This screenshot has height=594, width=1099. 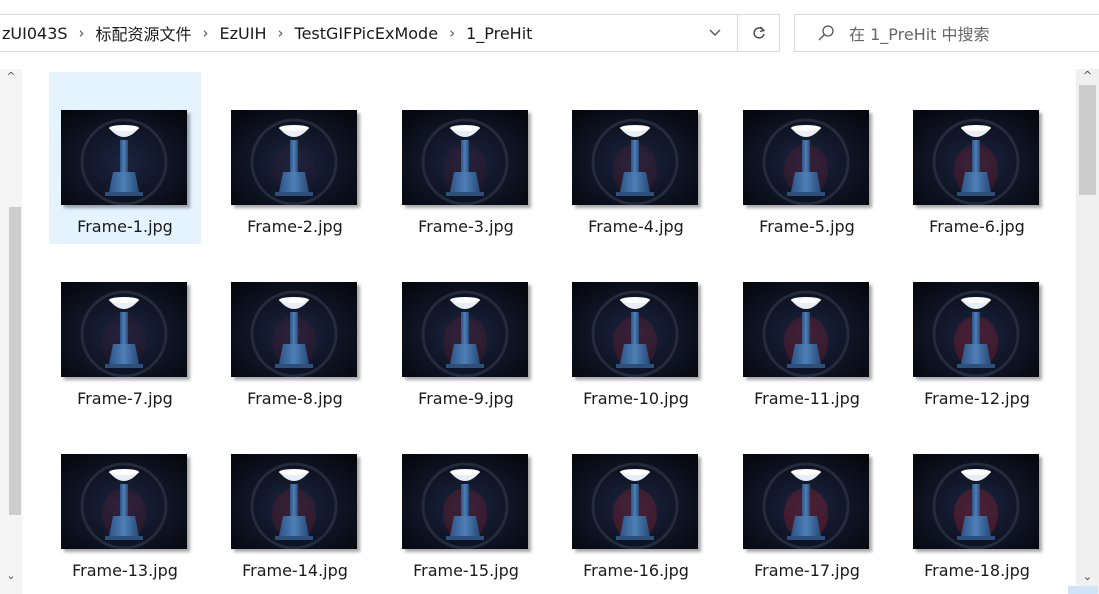 I want to click on file-item: Frame-13.jpg, so click(x=125, y=502).